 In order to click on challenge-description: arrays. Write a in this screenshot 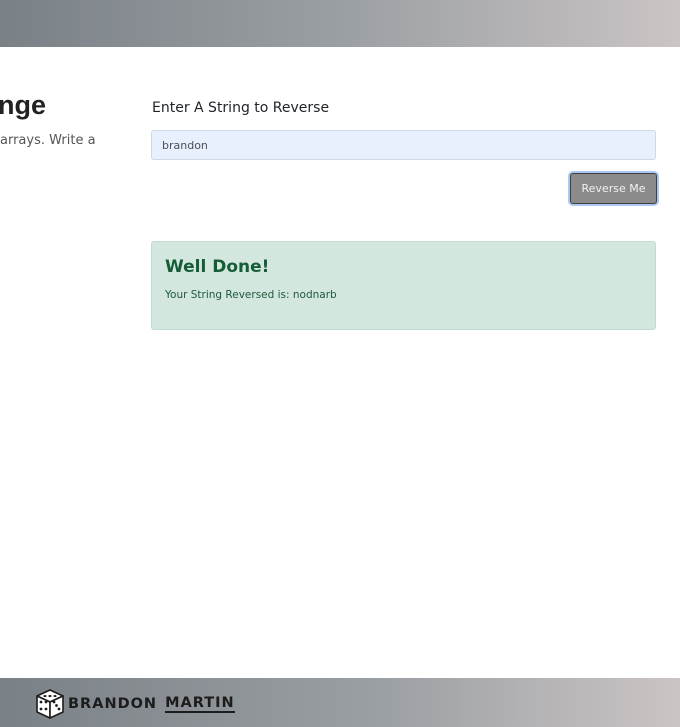, I will do `click(48, 140)`.